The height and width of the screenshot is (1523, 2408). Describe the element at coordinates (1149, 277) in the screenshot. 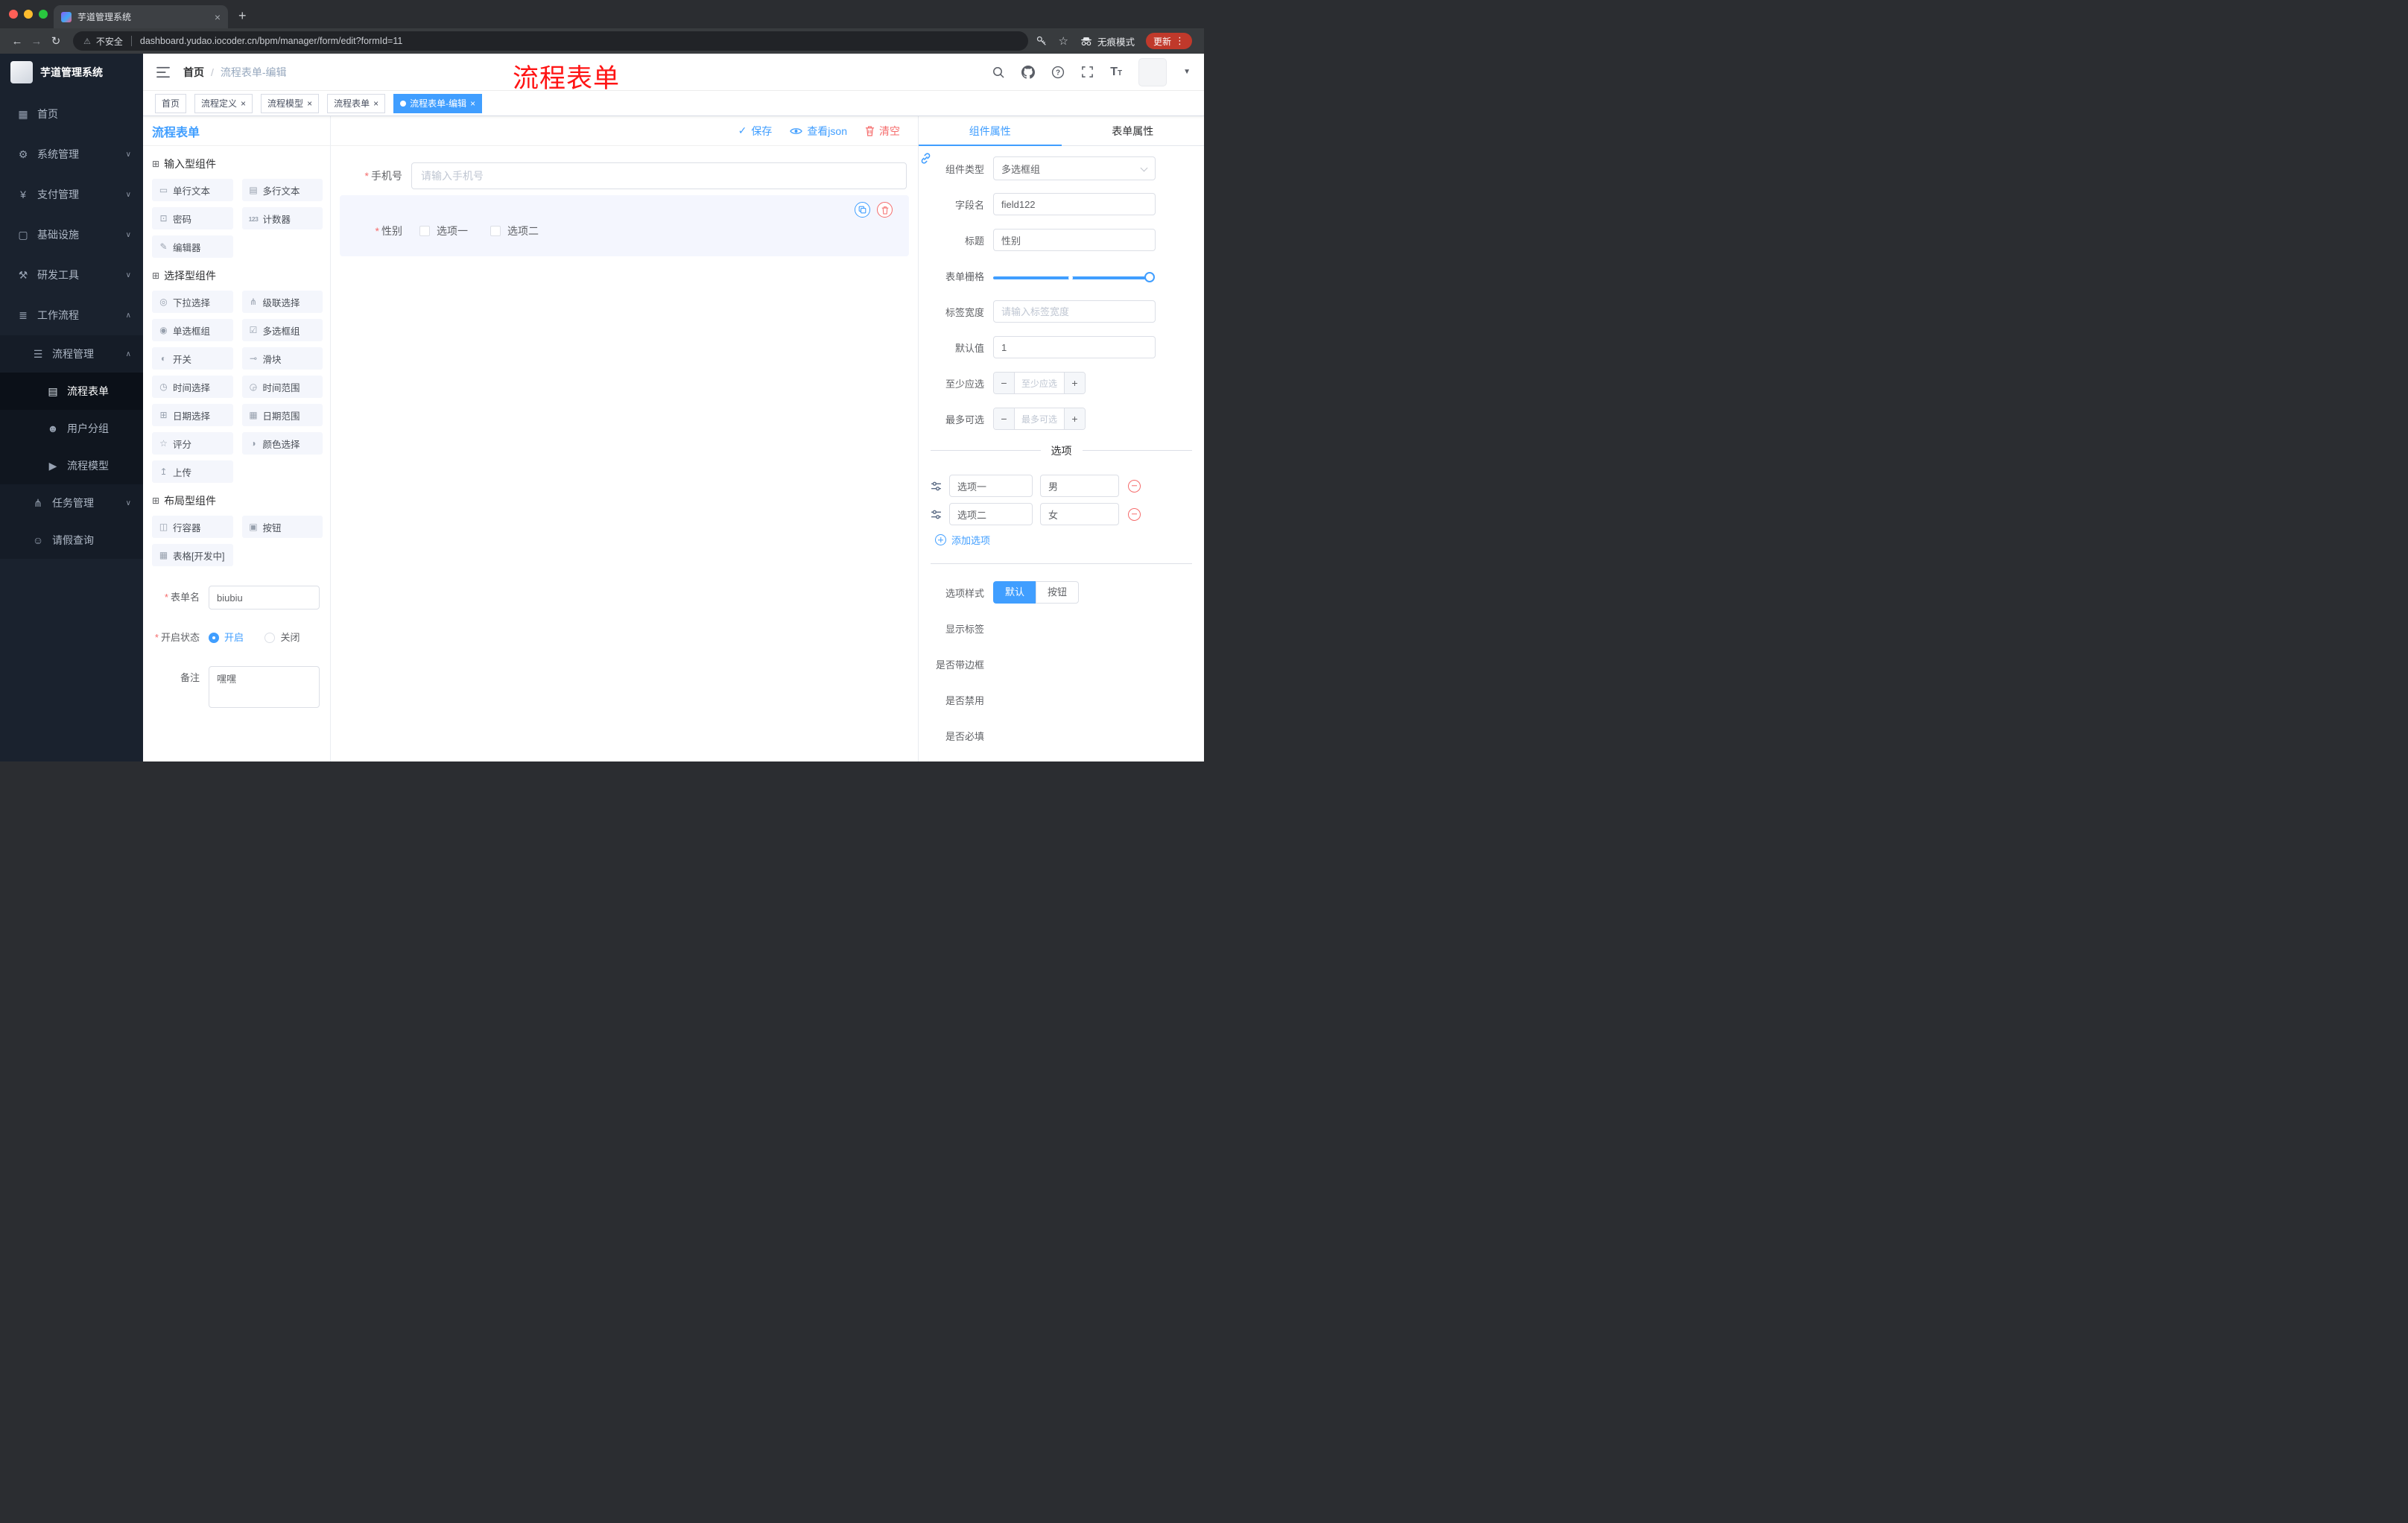

I see `slider-handle` at that location.